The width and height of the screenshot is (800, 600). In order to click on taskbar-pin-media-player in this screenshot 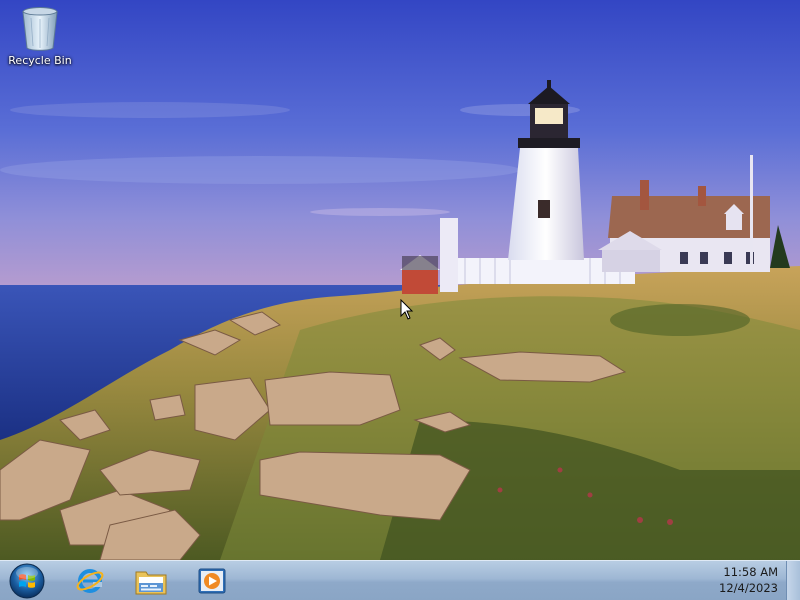, I will do `click(212, 580)`.